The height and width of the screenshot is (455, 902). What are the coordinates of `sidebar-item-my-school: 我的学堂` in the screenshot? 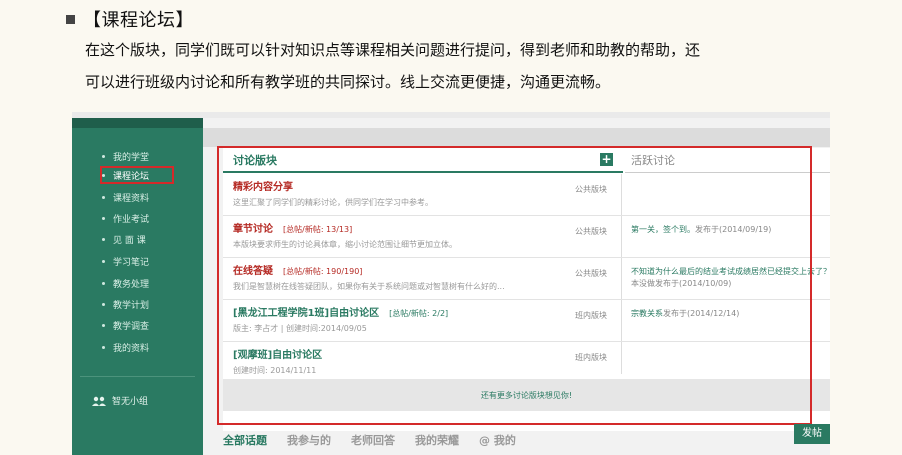 It's located at (125, 156).